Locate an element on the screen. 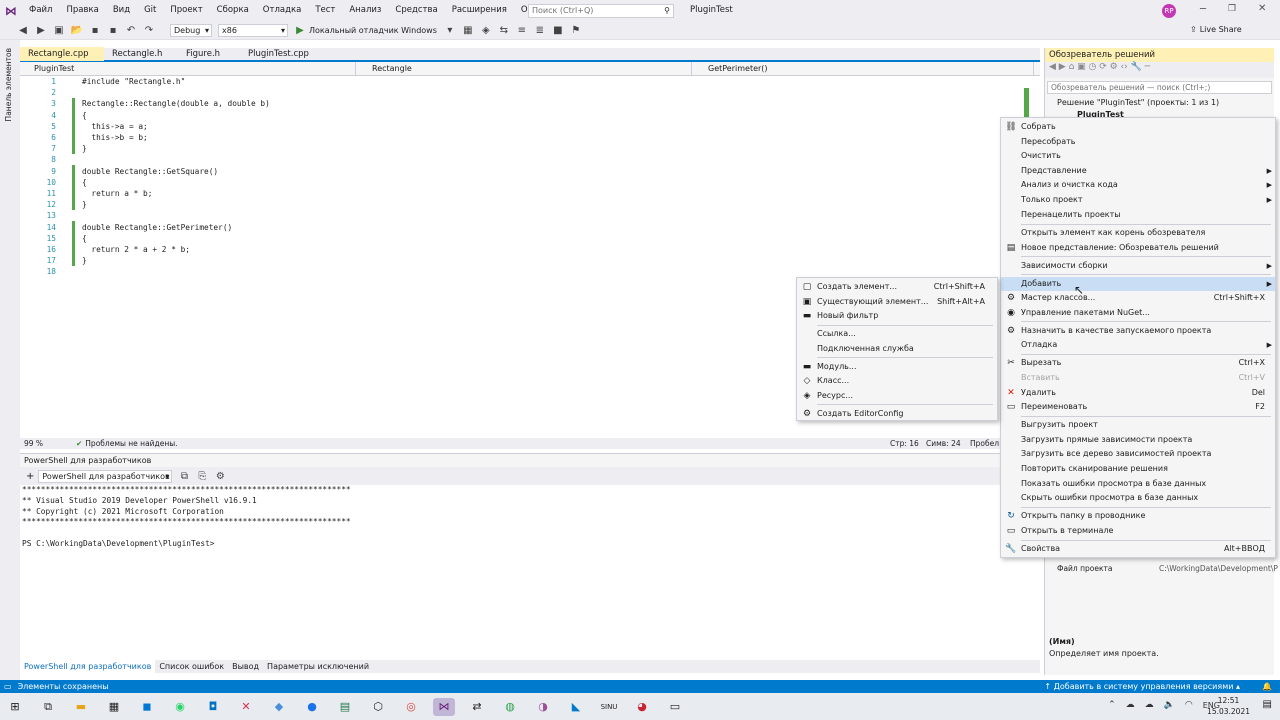 The height and width of the screenshot is (720, 1280). menu-item: Отладка is located at coordinates (282, 10).